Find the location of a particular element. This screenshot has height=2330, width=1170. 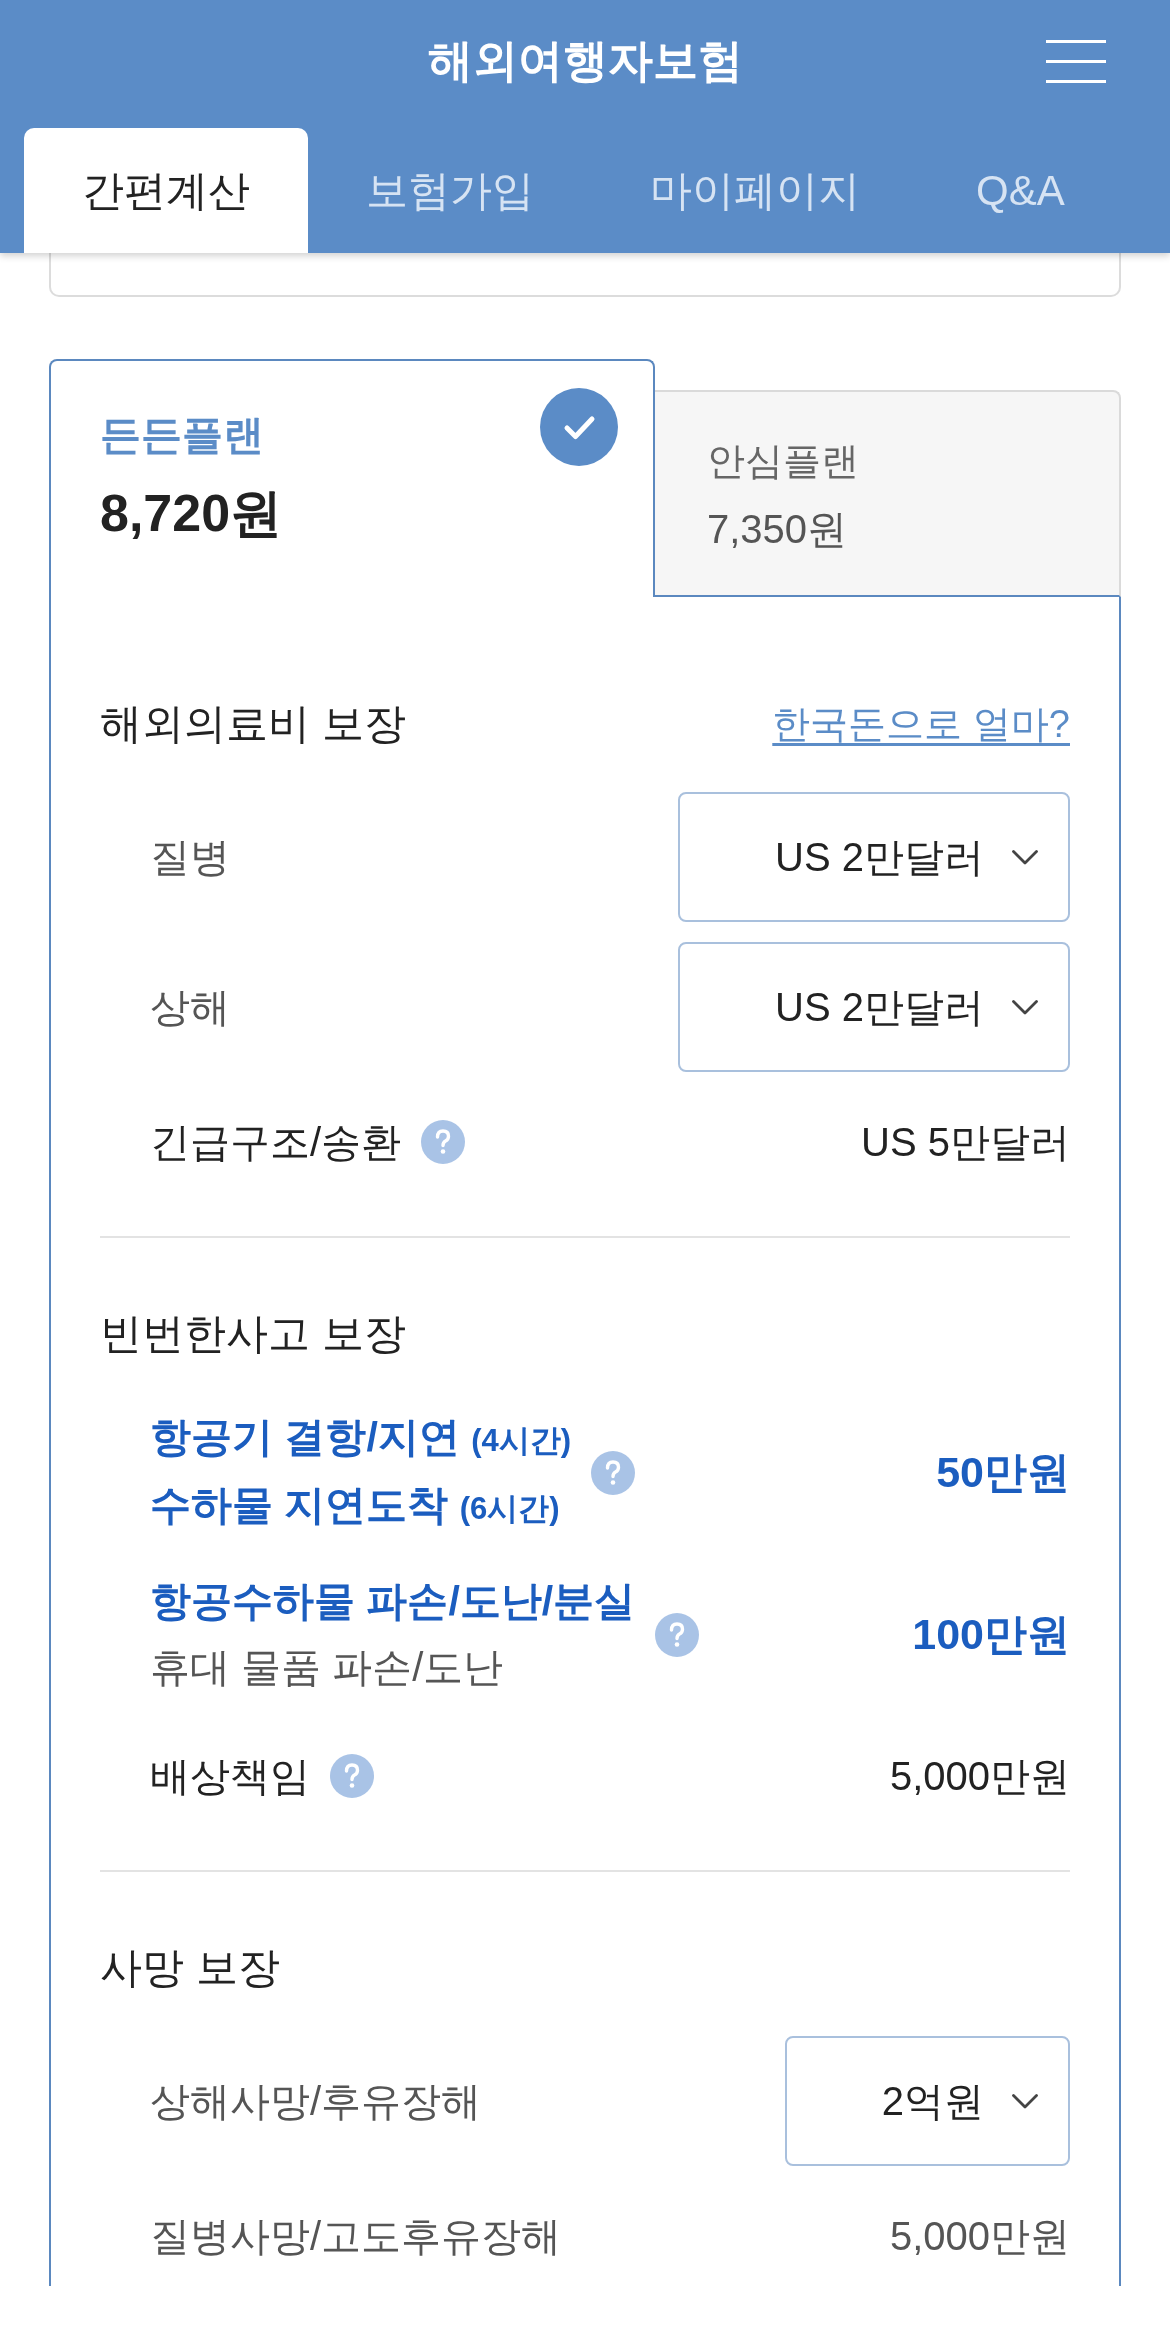

section-title: 해외의료비 보장 is located at coordinates (253, 724).